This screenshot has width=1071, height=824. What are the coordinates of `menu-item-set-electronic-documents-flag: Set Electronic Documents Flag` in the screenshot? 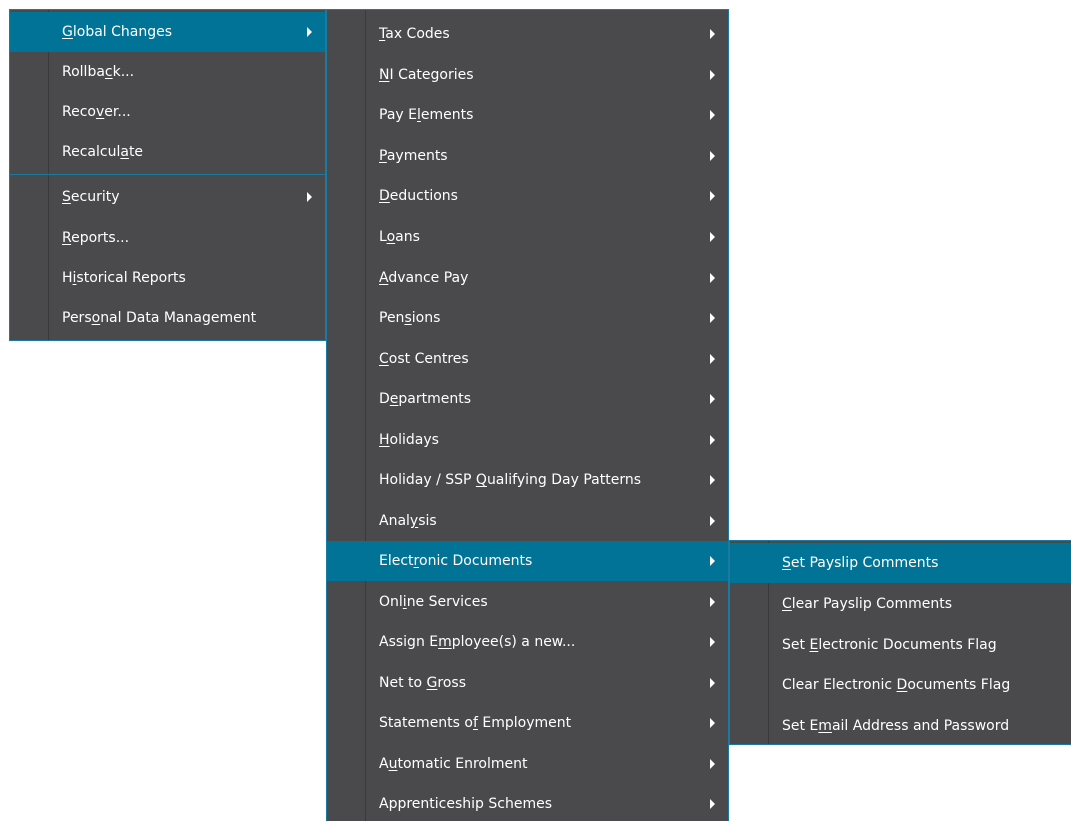 It's located at (900, 645).